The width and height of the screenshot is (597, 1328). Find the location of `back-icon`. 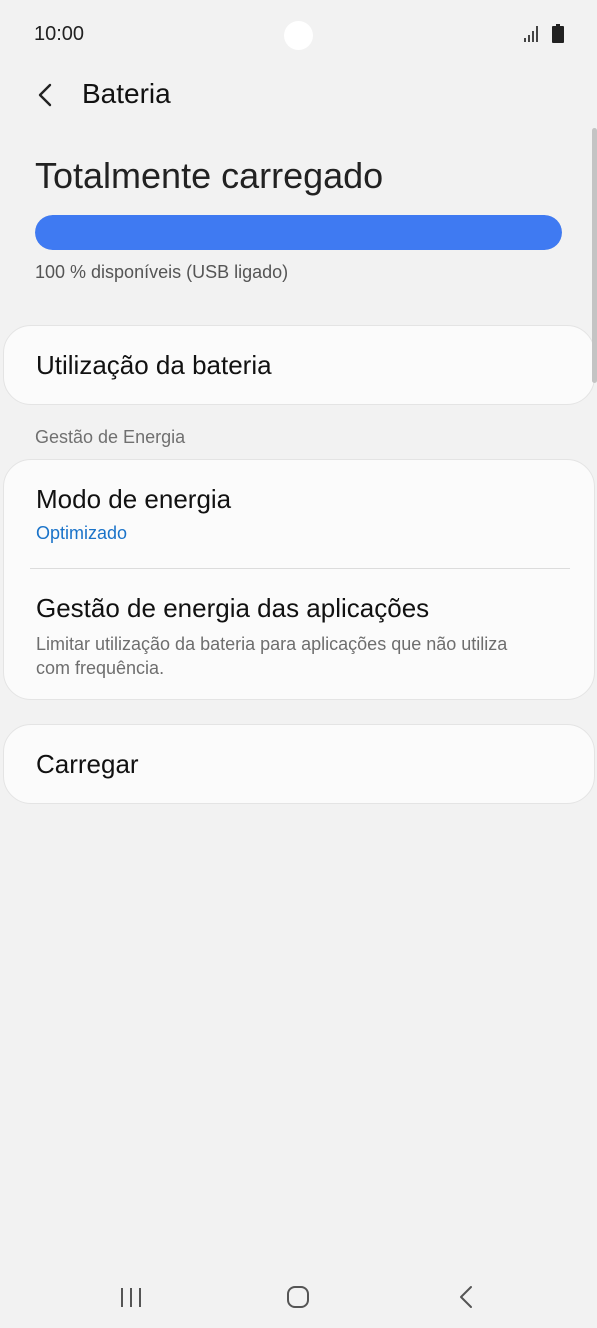

back-icon is located at coordinates (466, 1297).